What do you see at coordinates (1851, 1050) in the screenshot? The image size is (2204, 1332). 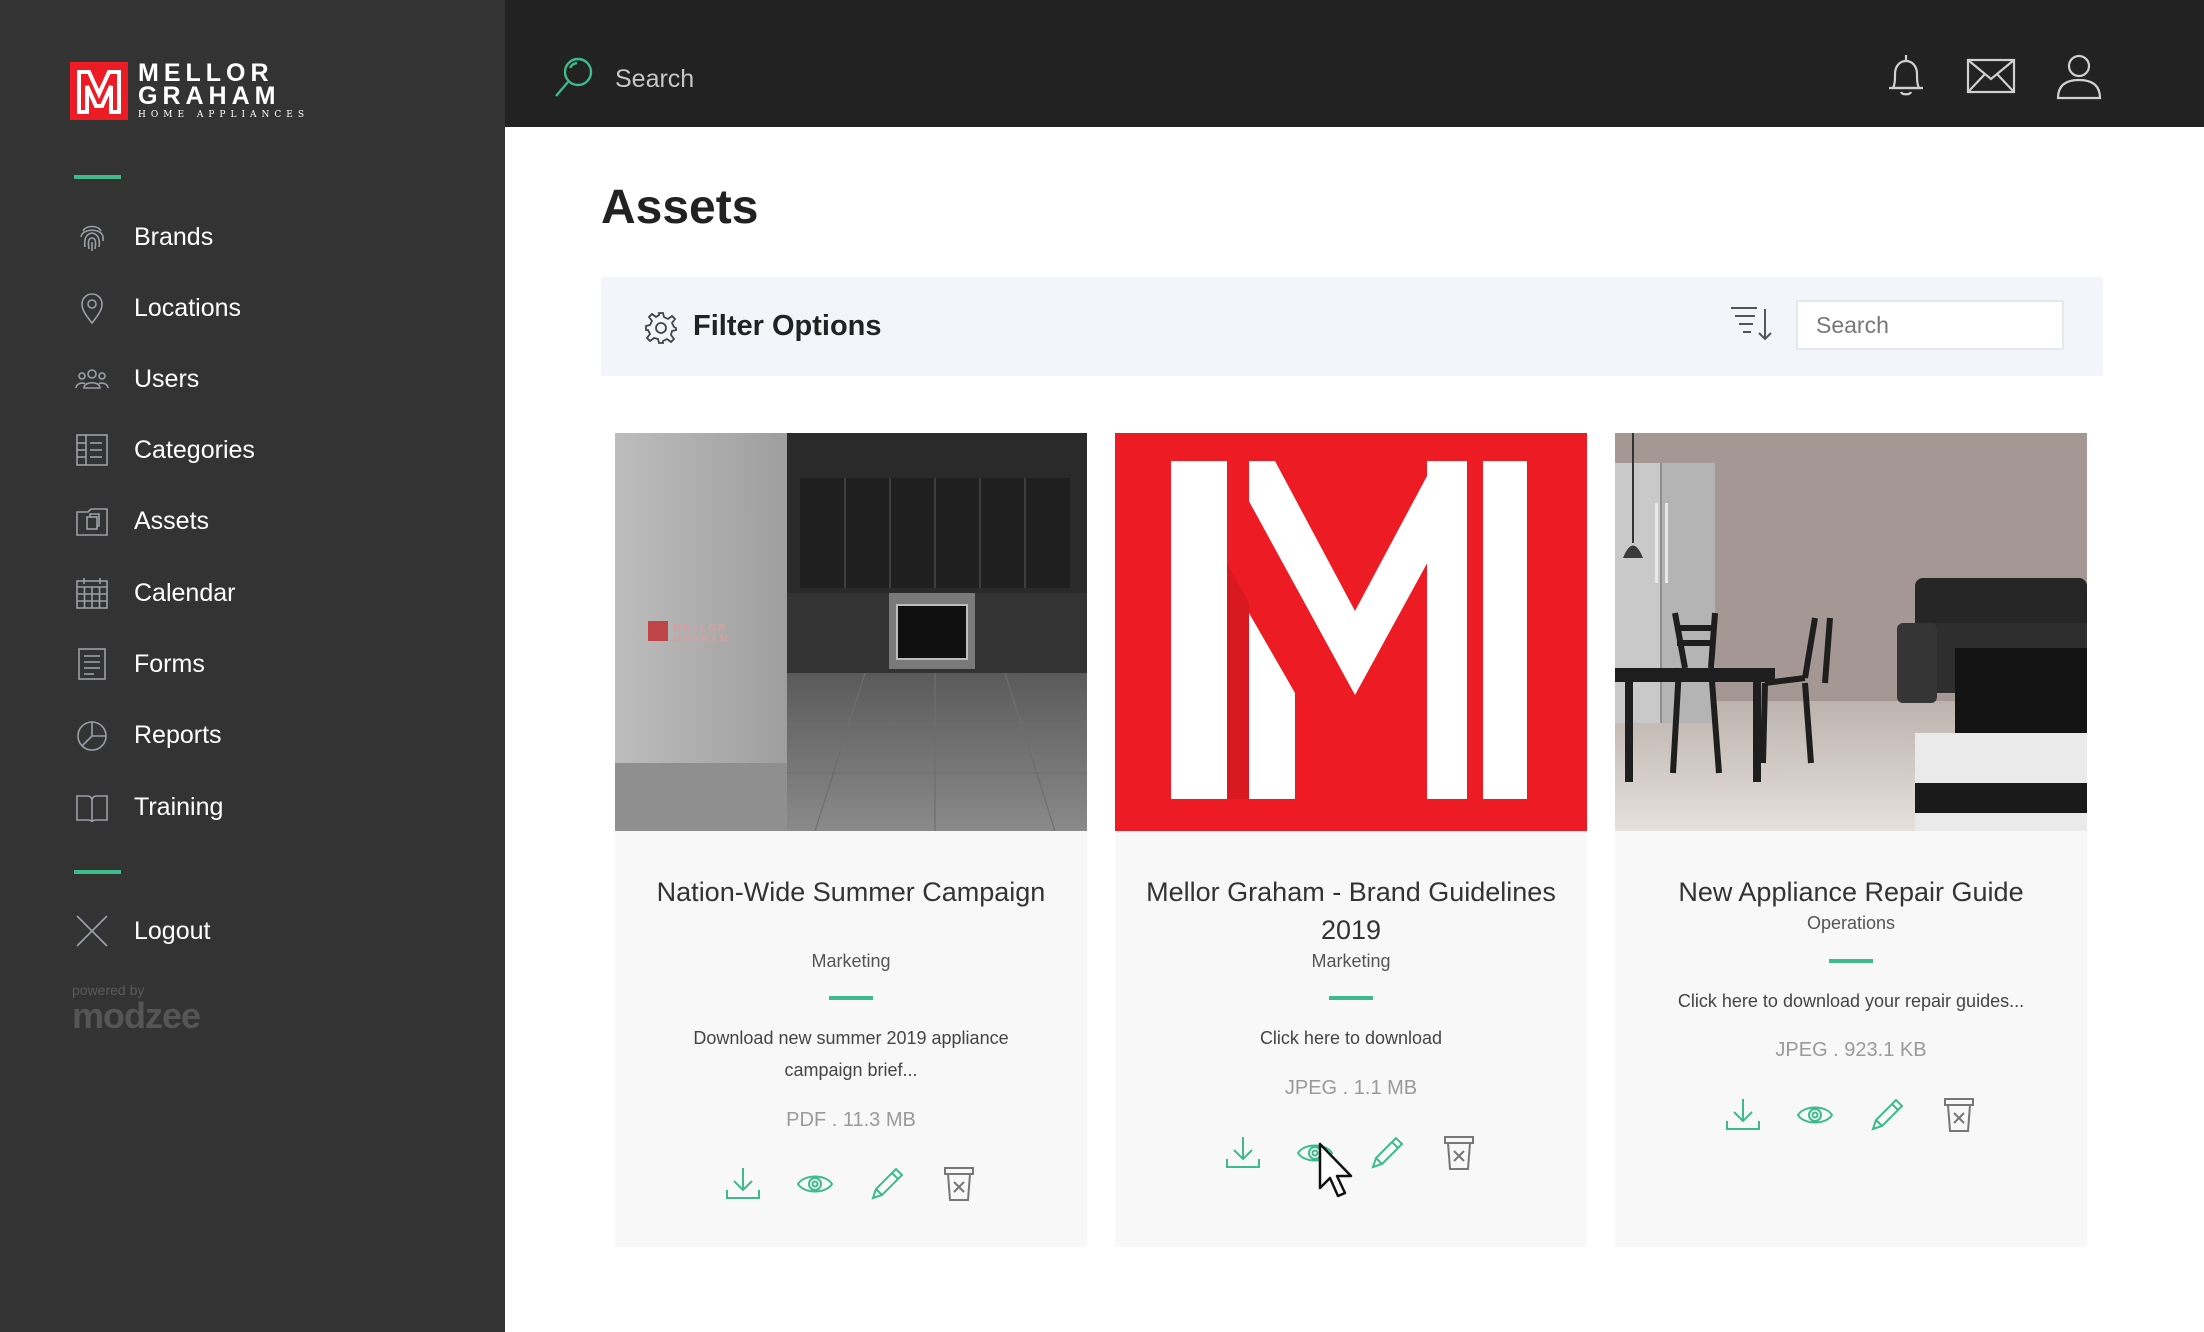 I see `card-meta: JPEG . 923.1 KB` at bounding box center [1851, 1050].